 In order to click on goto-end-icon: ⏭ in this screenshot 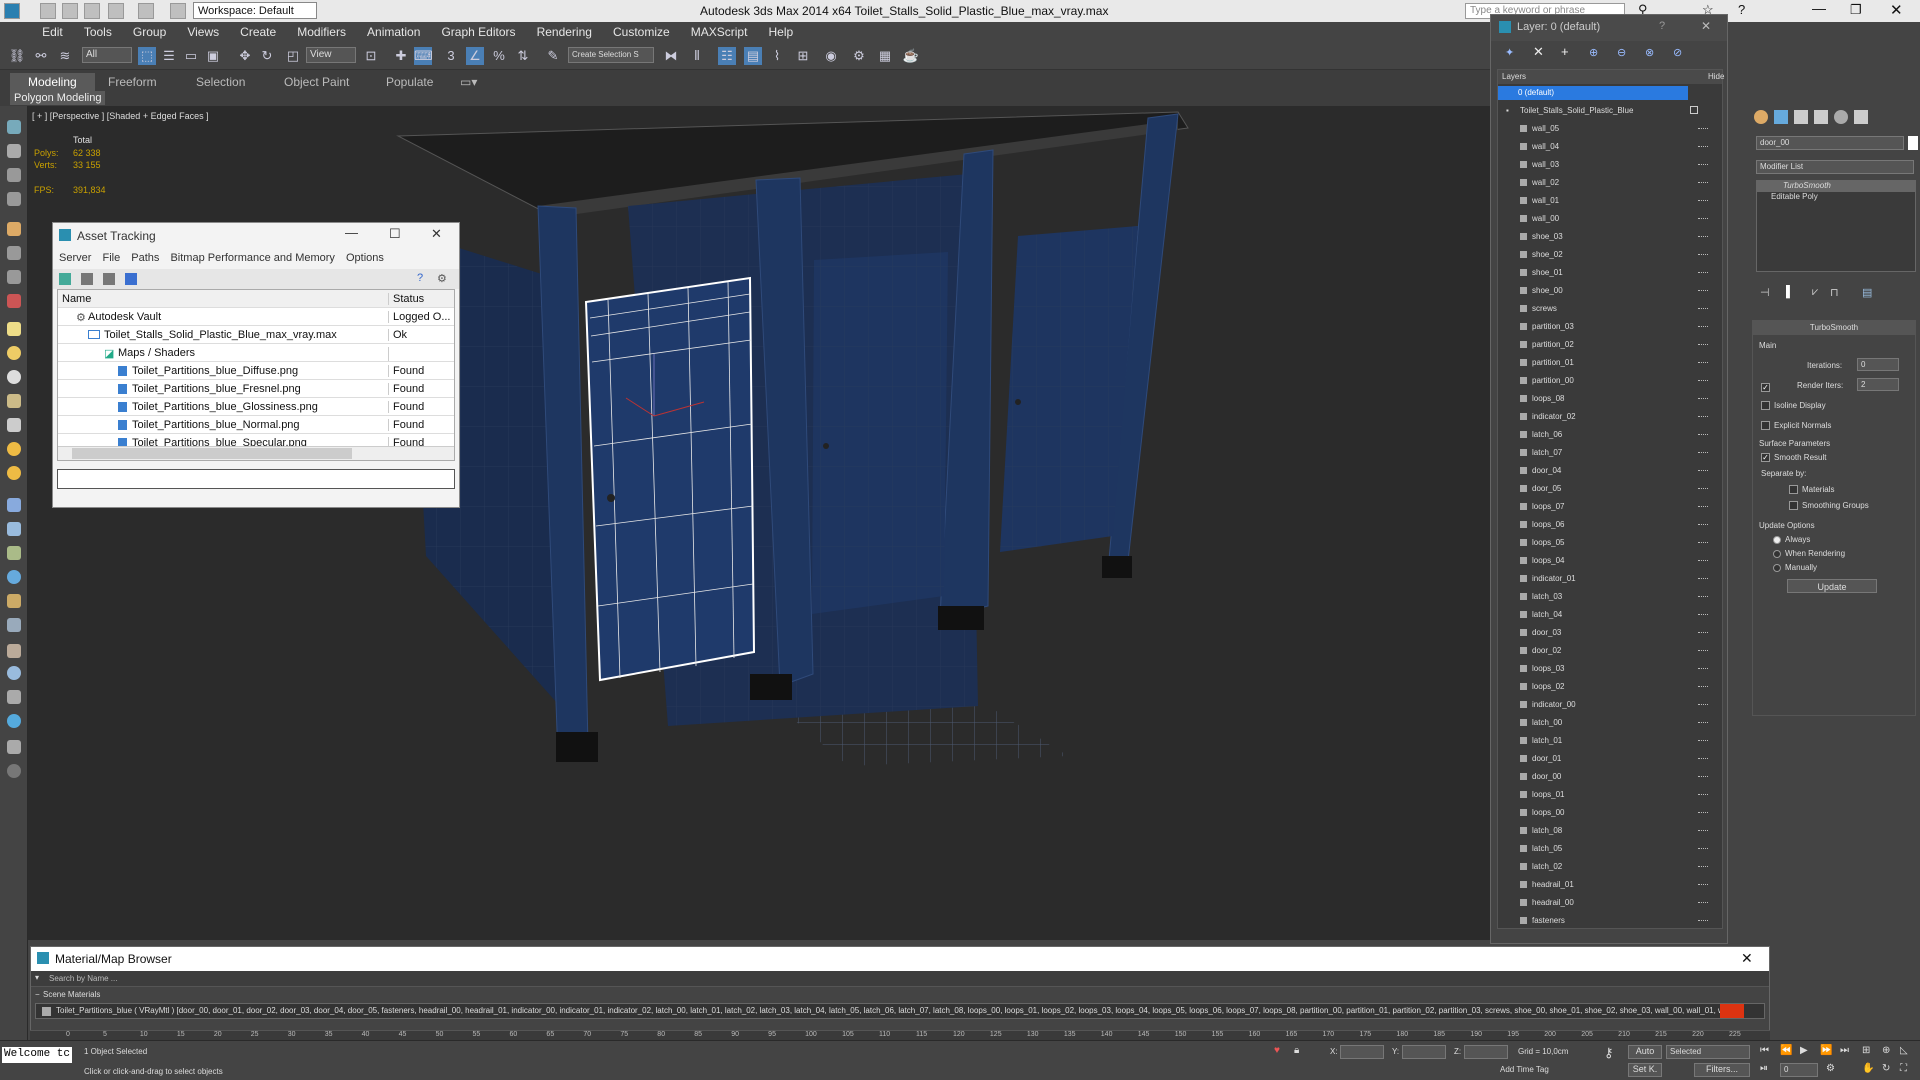, I will do `click(1844, 1050)`.